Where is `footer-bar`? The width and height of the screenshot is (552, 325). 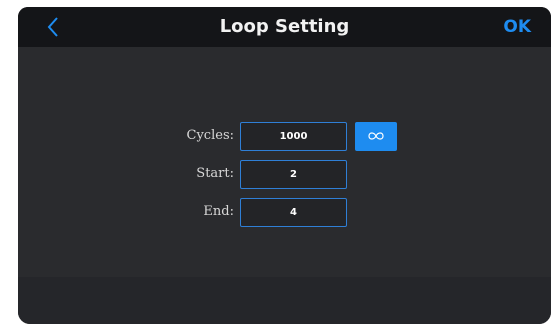
footer-bar is located at coordinates (284, 300).